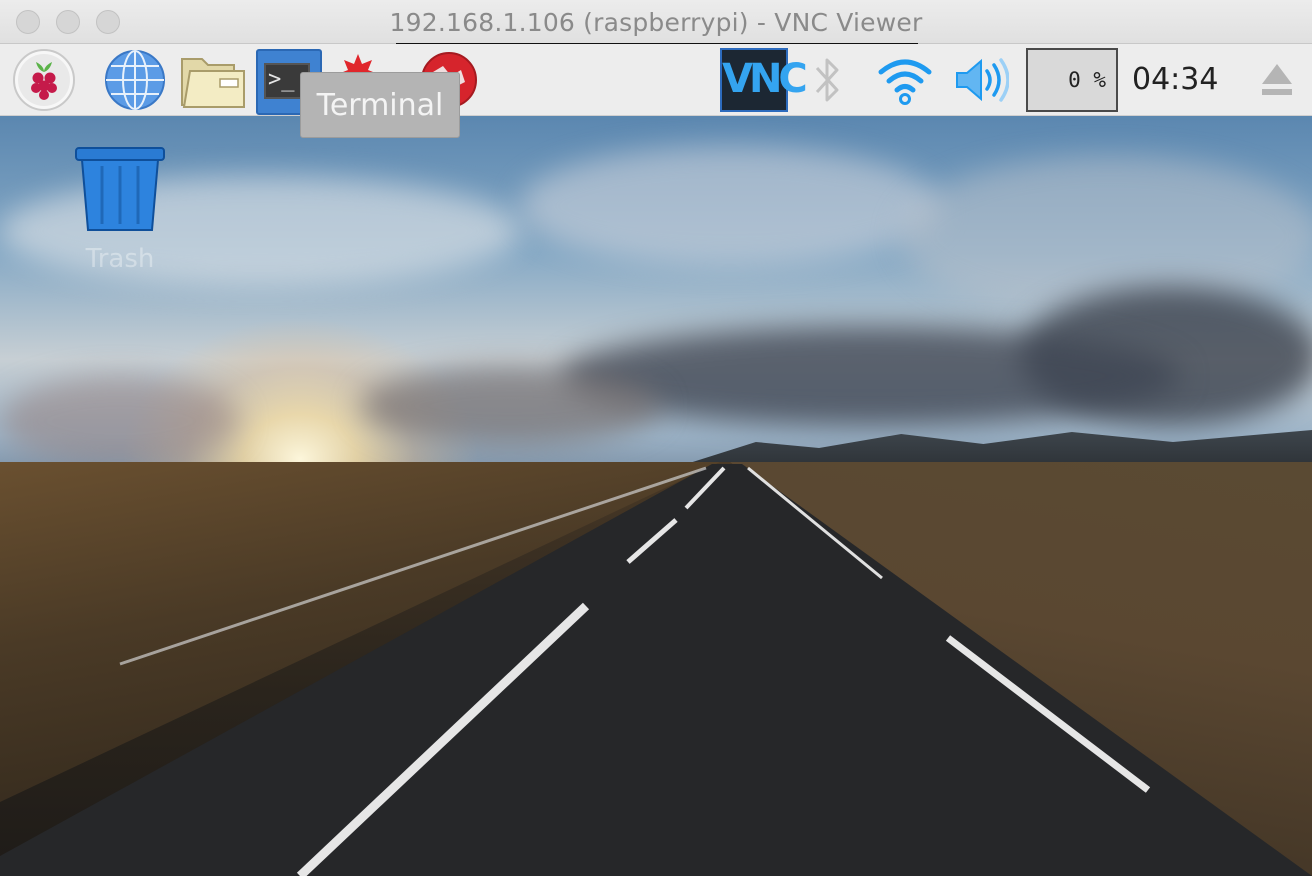 This screenshot has height=876, width=1312. Describe the element at coordinates (380, 105) in the screenshot. I see `terminal-tooltip: Terminal` at that location.